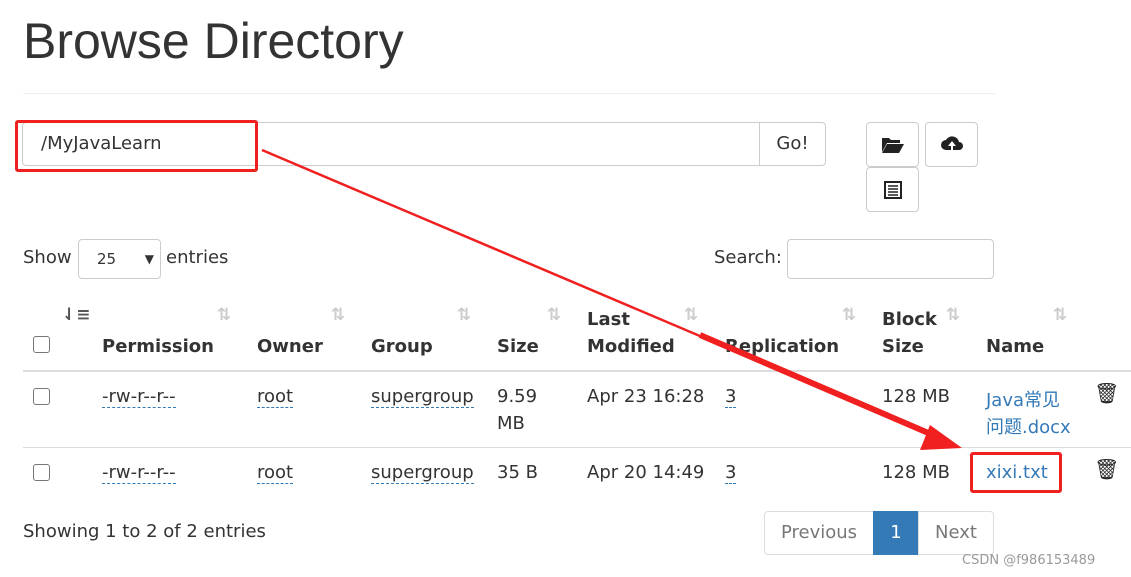 The height and width of the screenshot is (577, 1131). What do you see at coordinates (1029, 560) in the screenshot?
I see `watermark: CSDN @f986153489` at bounding box center [1029, 560].